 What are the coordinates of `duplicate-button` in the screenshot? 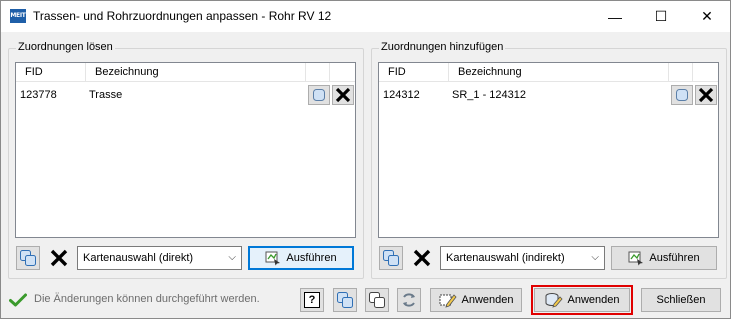 It's located at (377, 300).